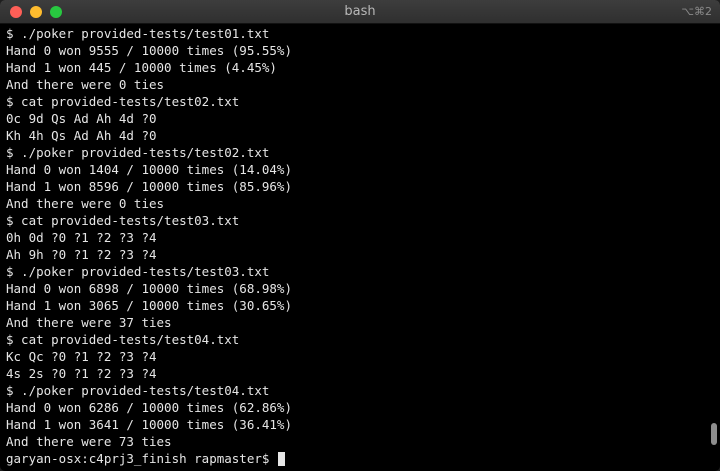 This screenshot has width=720, height=471. I want to click on terminal-line: Hand 1 won 3065 / 10000 times (30.65%), so click(149, 305).